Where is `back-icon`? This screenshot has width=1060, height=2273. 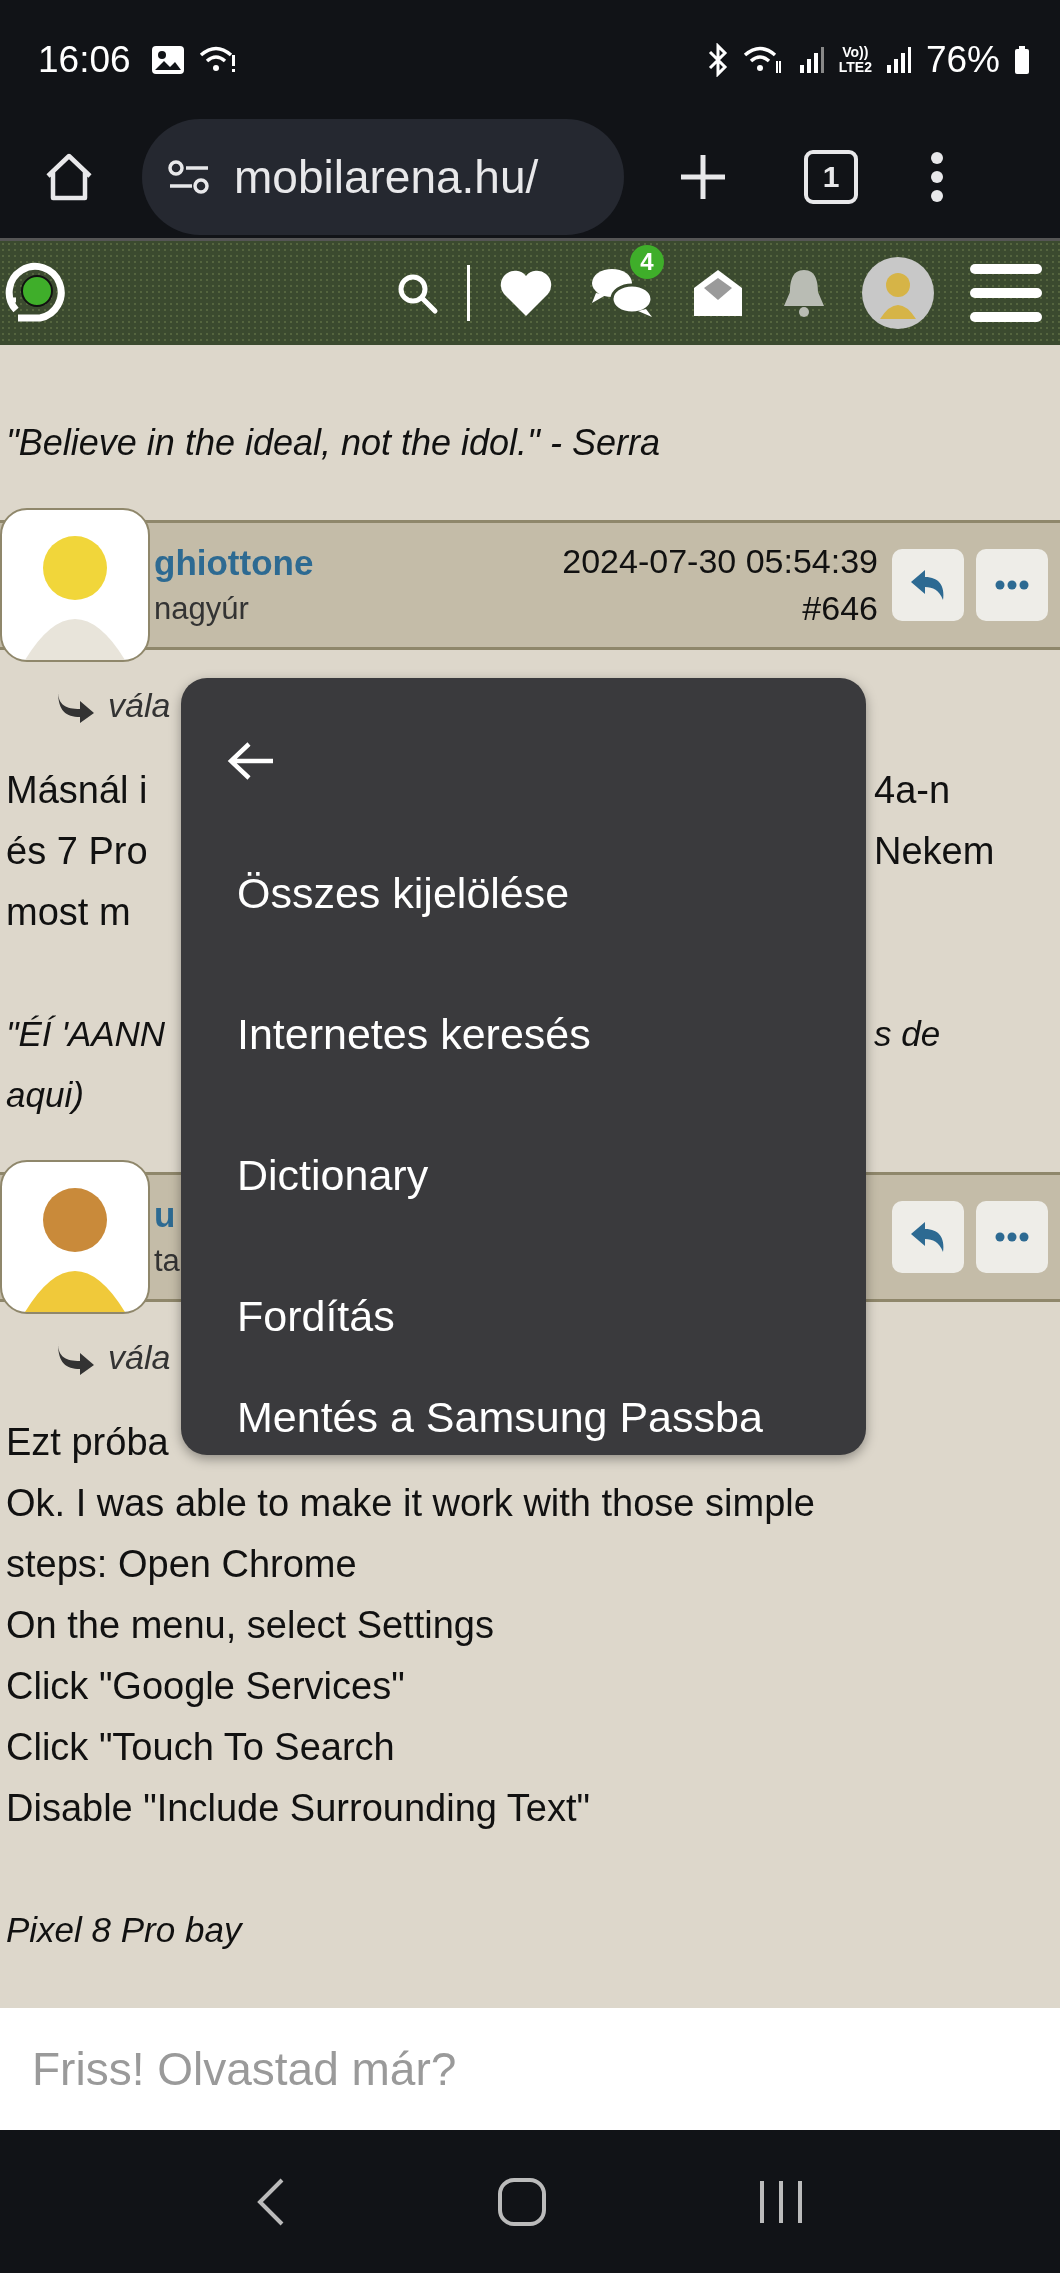 back-icon is located at coordinates (270, 2201).